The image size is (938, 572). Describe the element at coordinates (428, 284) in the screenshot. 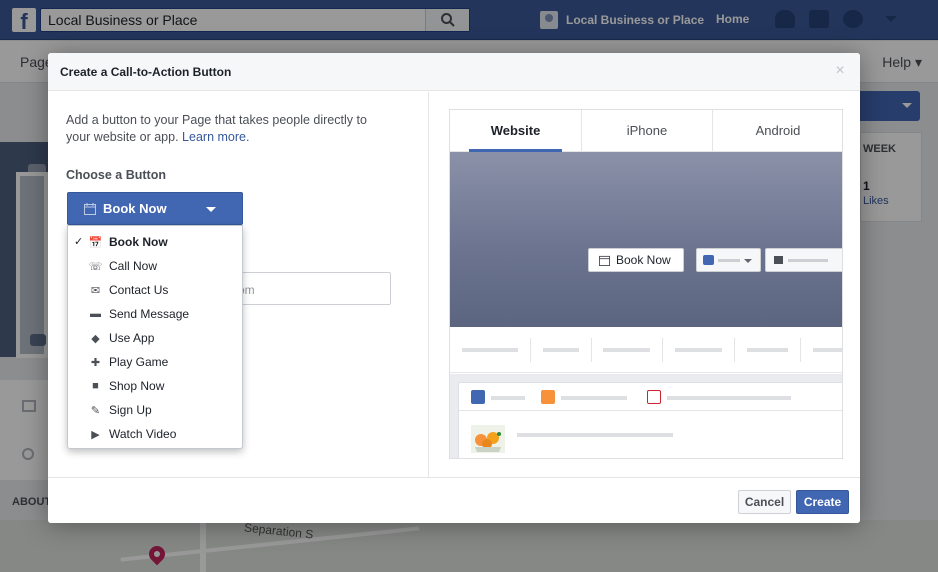

I see `panel-divider` at that location.